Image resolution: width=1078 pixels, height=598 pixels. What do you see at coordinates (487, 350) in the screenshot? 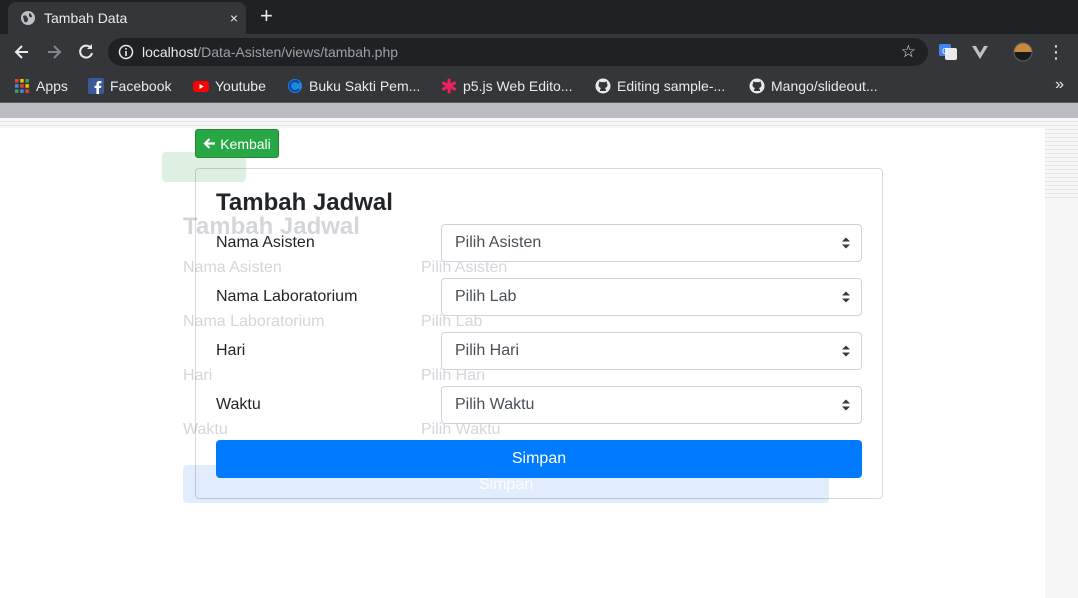
I see `select-value: Pilih Hari` at bounding box center [487, 350].